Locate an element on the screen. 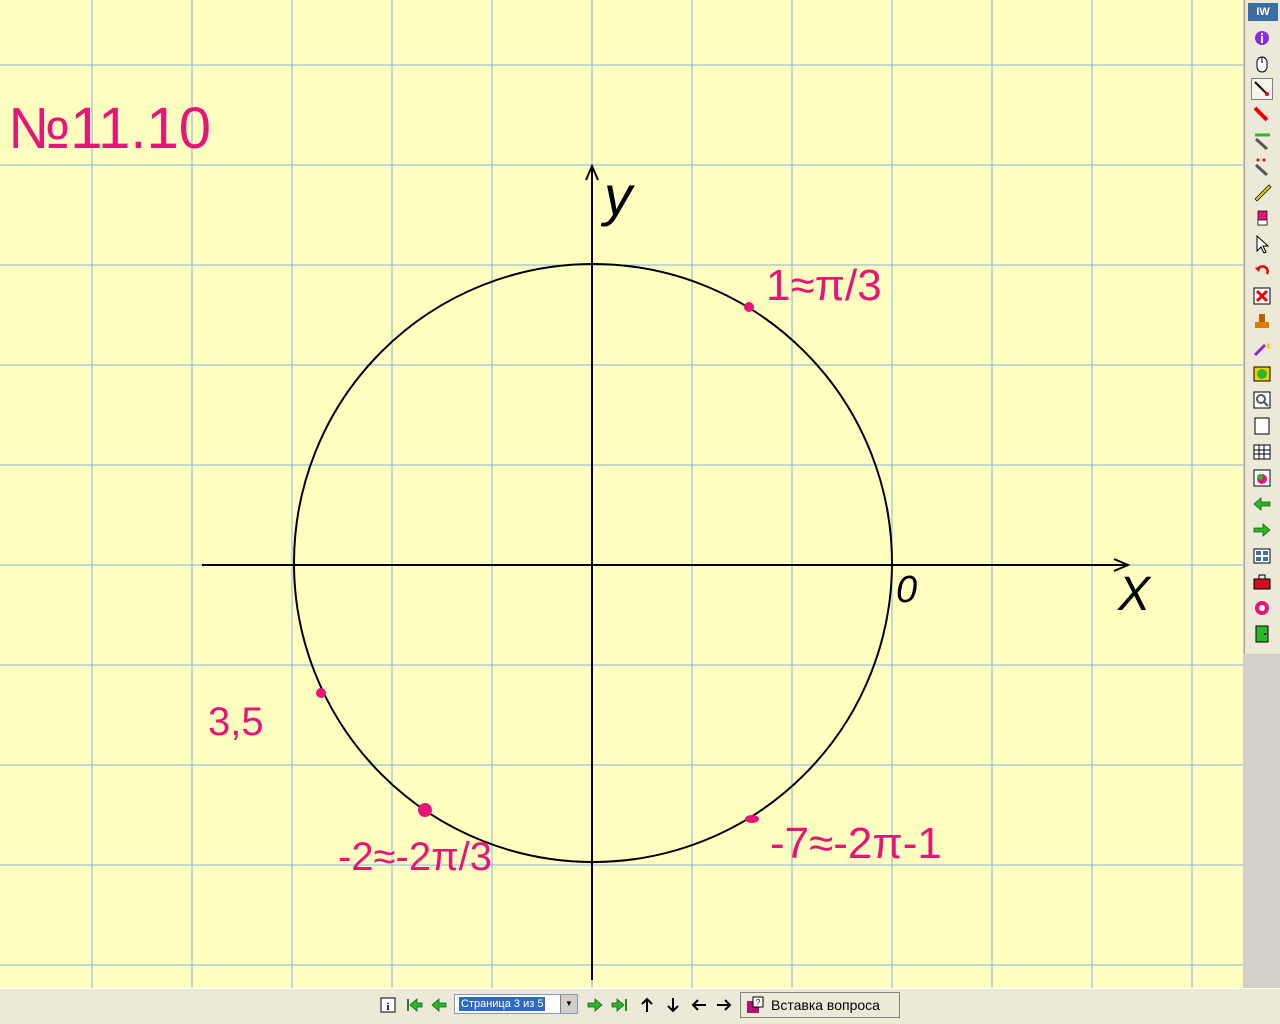  pointer-icon is located at coordinates (1262, 244).